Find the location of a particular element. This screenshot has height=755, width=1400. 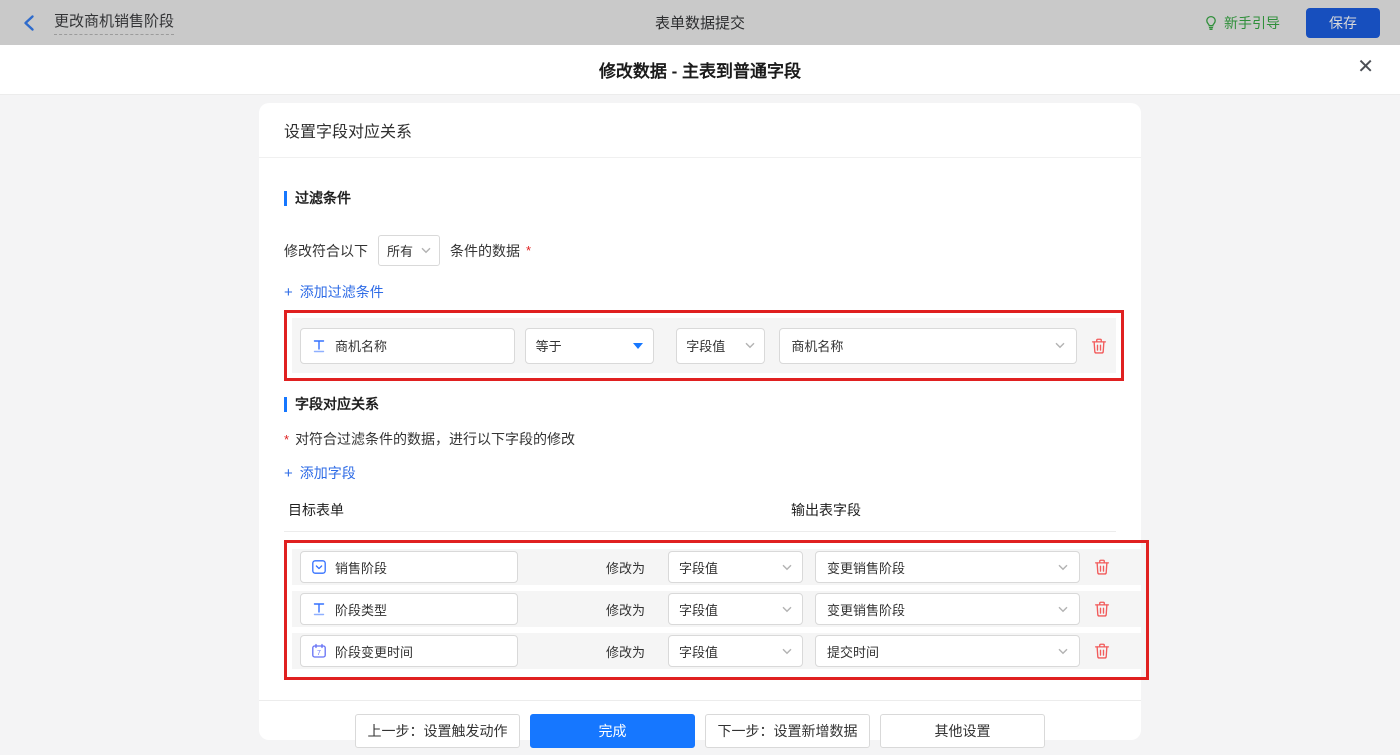

match-prefix-label: 修改符合以下 is located at coordinates (326, 250).